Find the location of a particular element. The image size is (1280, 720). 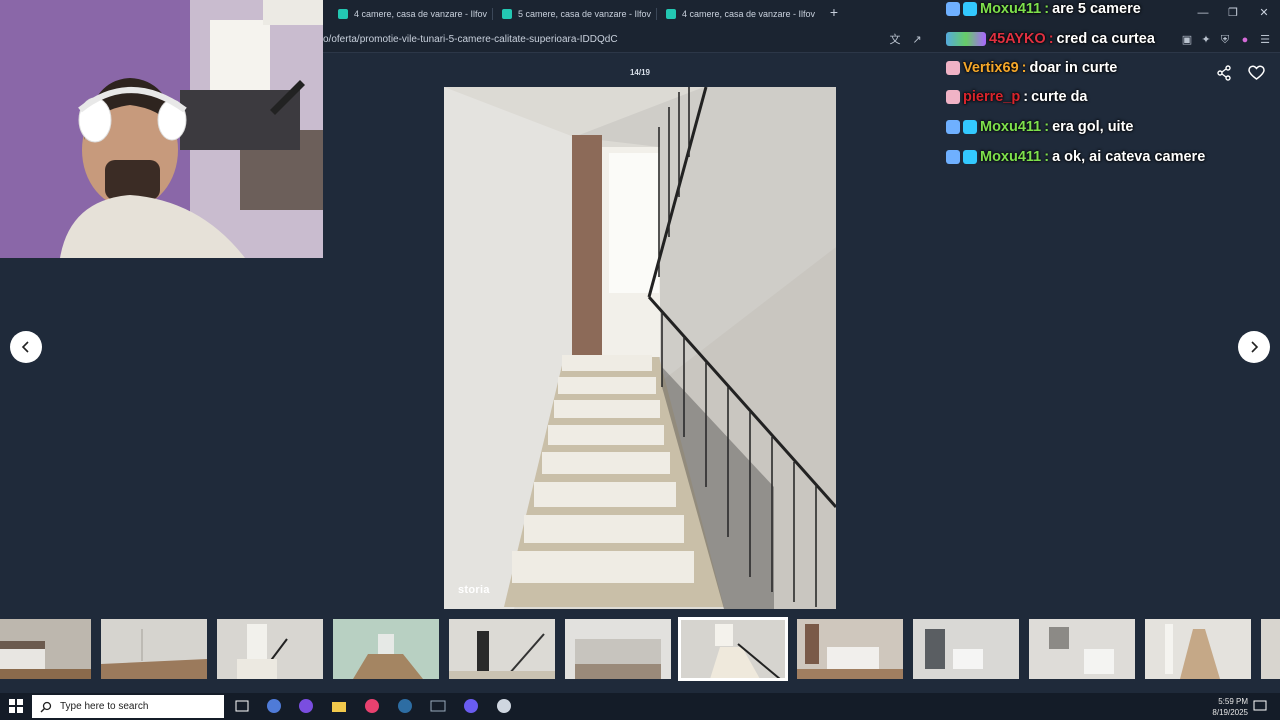

app-icon is located at coordinates (438, 706).